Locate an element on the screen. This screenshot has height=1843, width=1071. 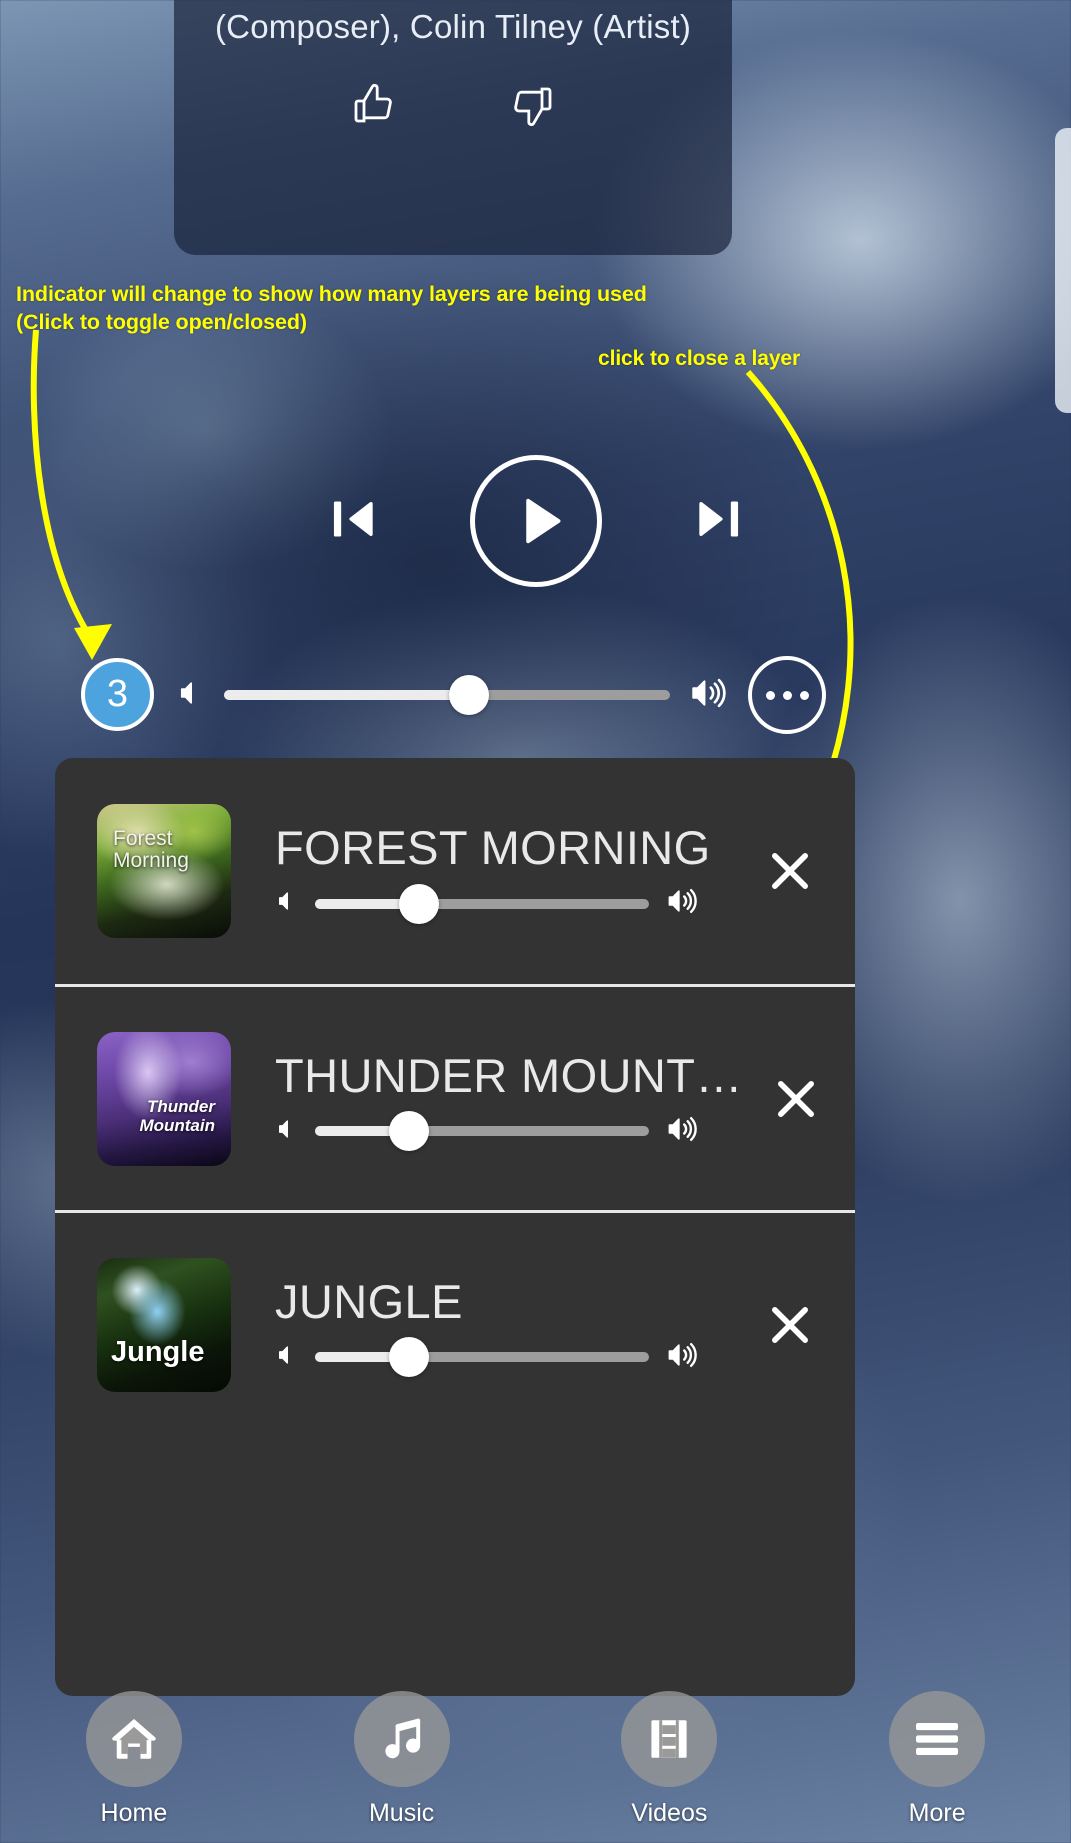
annotation-close-layer: click to close a layer is located at coordinates (699, 358).